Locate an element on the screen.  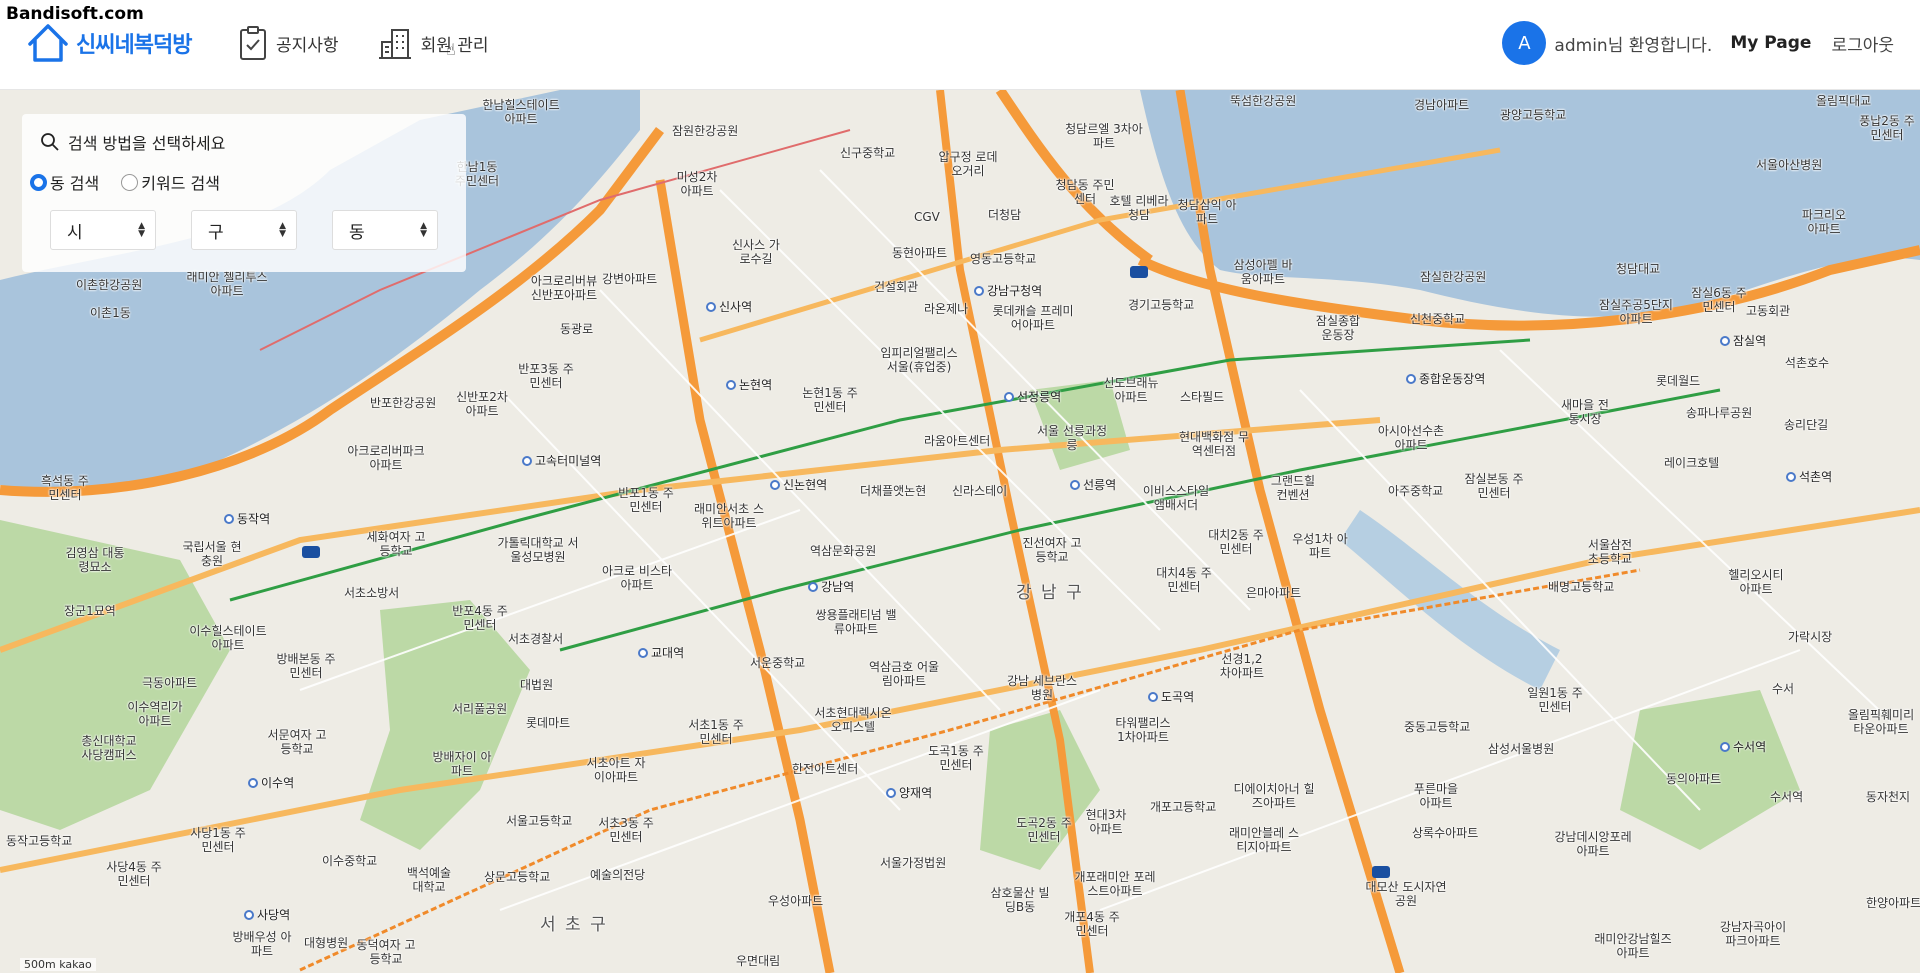
place-label: 반포1동 주민센터 is located at coordinates (646, 500).